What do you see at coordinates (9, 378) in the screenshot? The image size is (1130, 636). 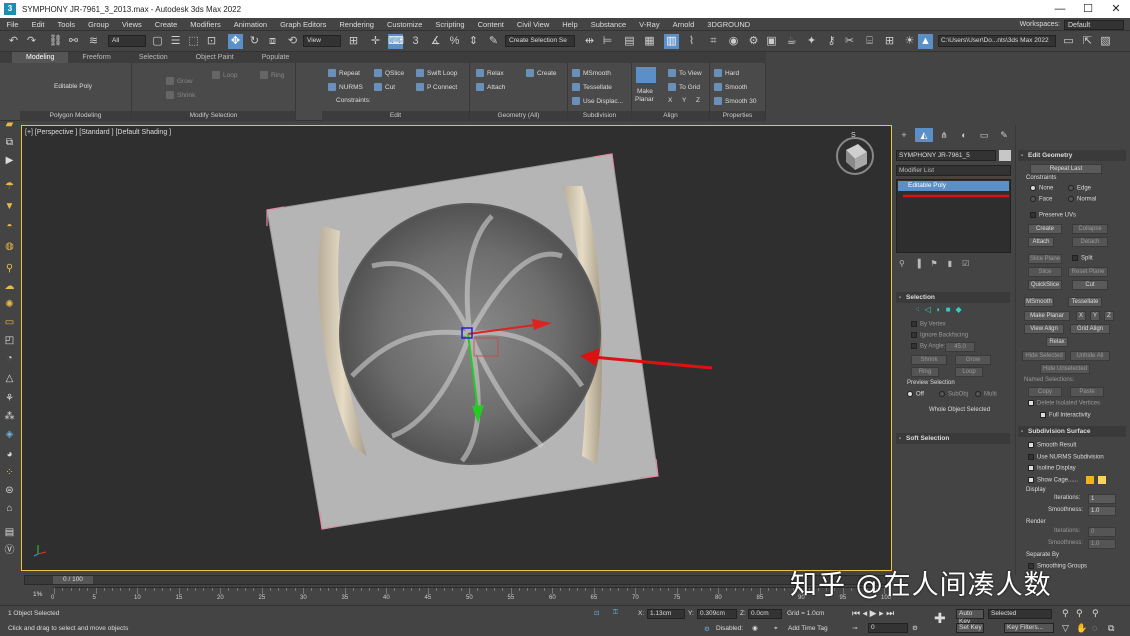 I see `pyramid-icon: △` at bounding box center [9, 378].